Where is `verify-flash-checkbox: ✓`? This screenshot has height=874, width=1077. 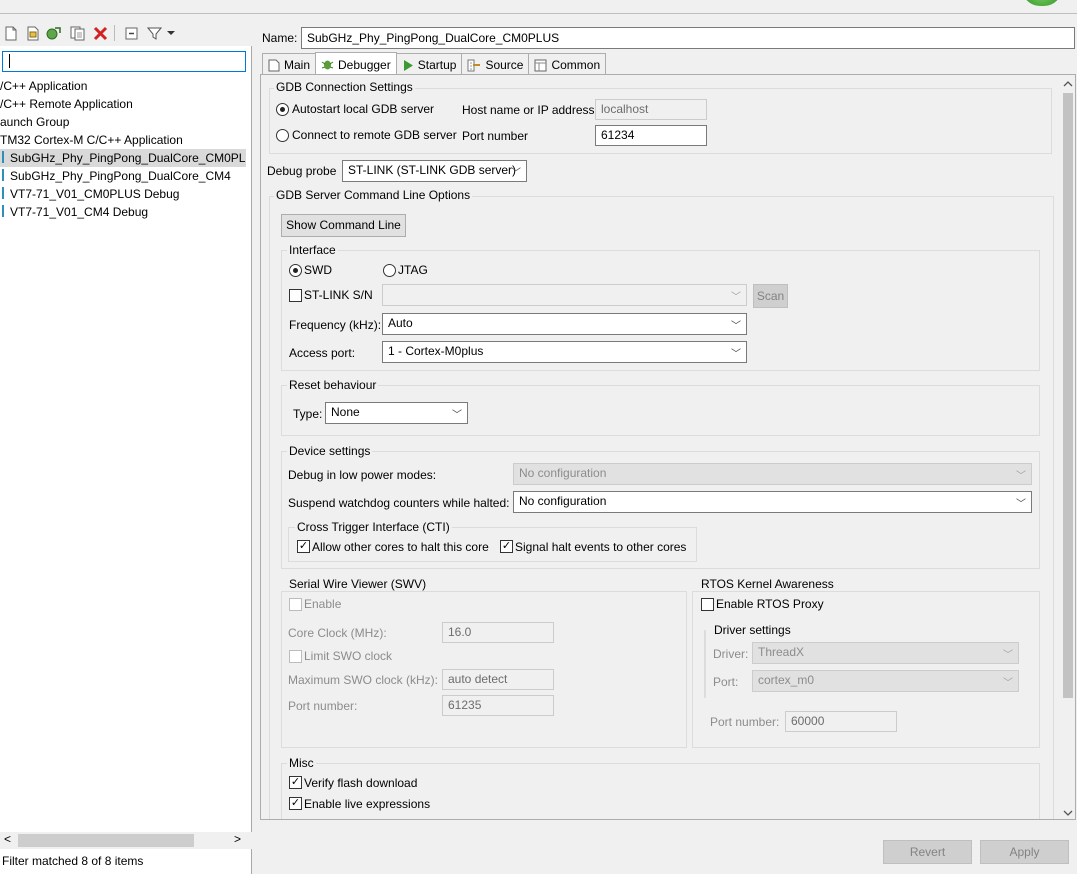
verify-flash-checkbox: ✓ is located at coordinates (295, 782).